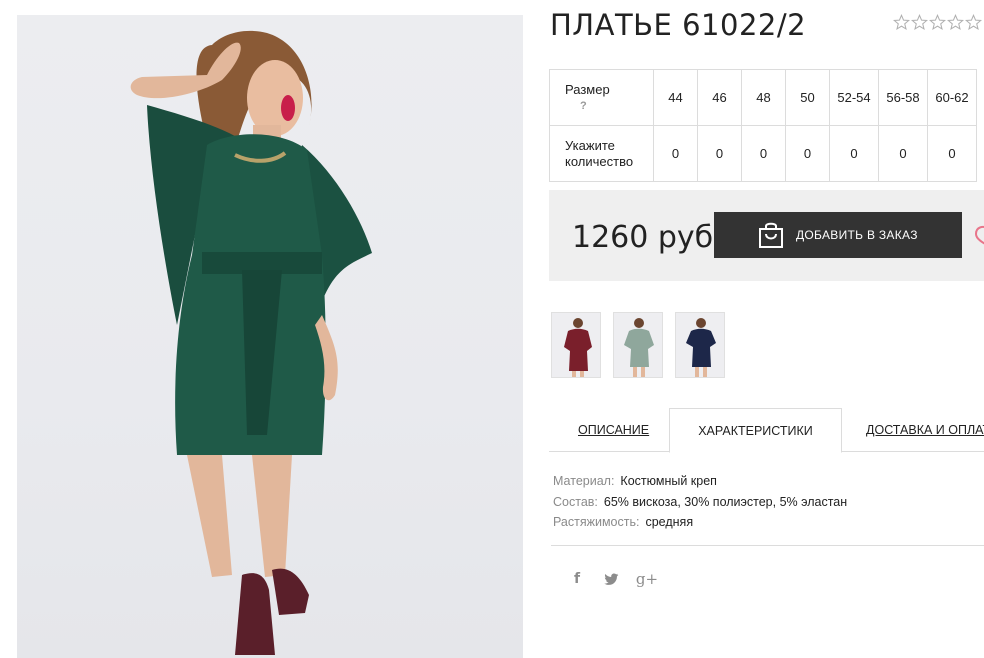 Image resolution: width=984 pixels, height=658 pixels. I want to click on characteristic-label: Материал:, so click(584, 481).